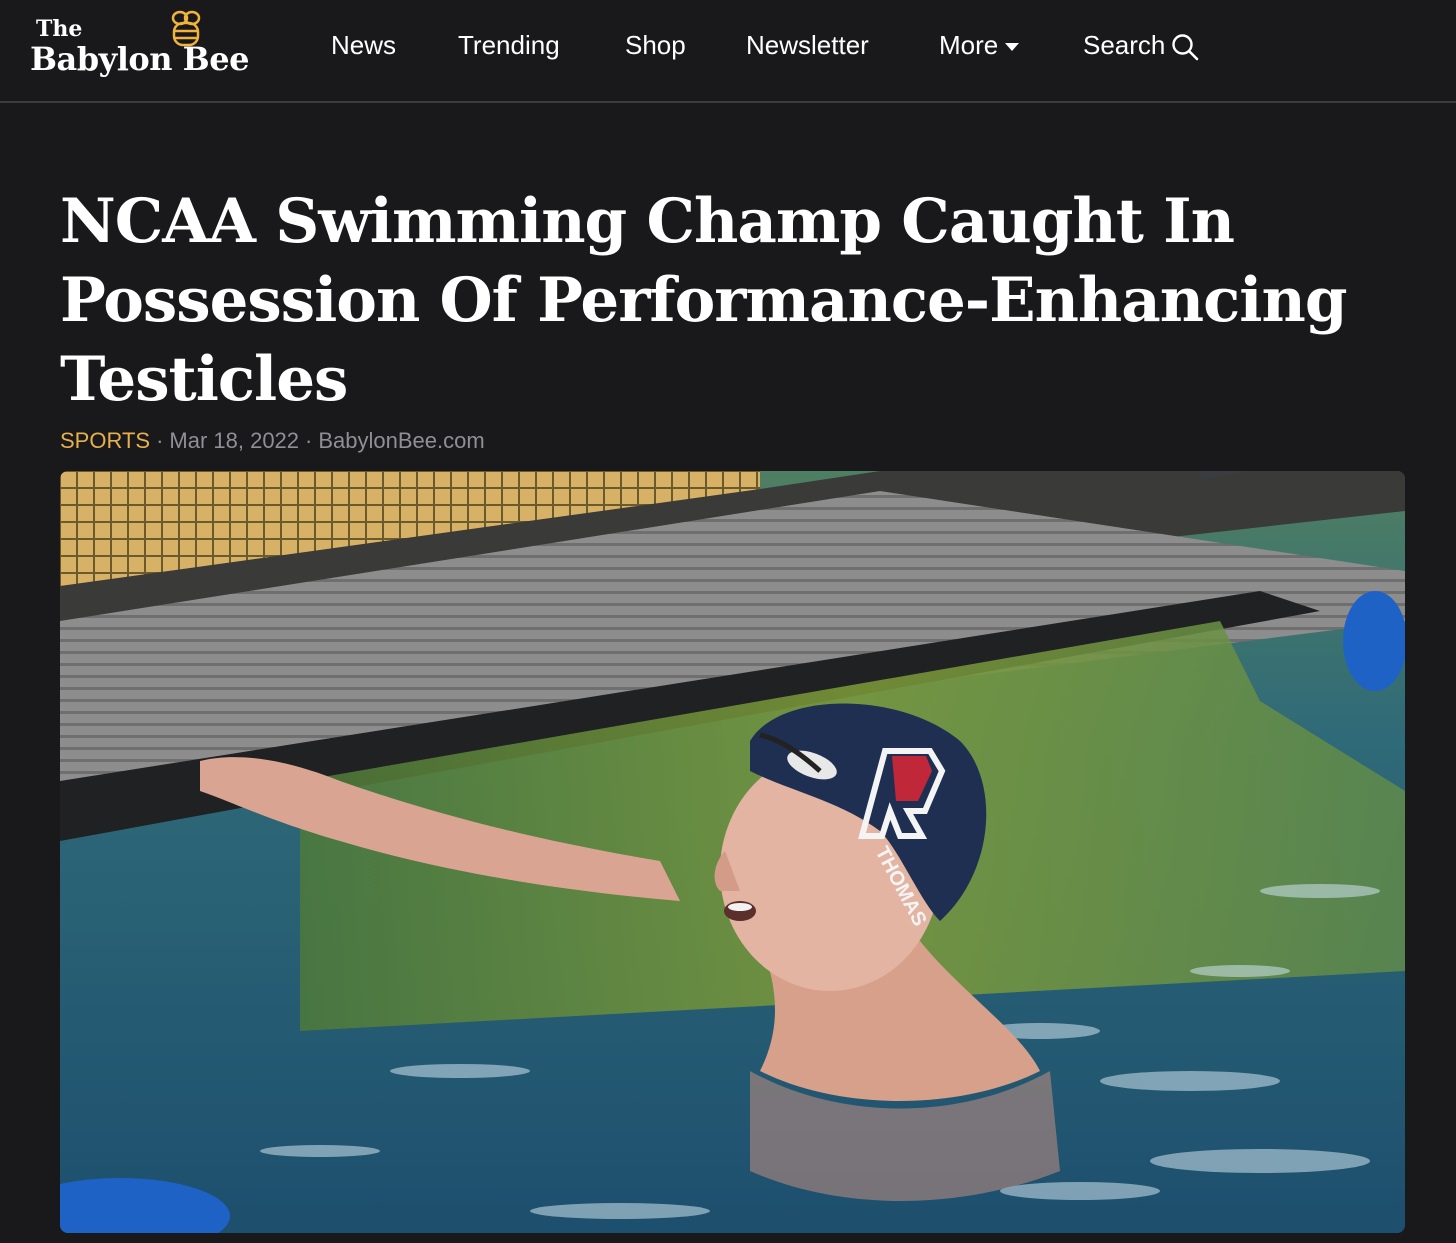 The width and height of the screenshot is (1456, 1243). What do you see at coordinates (969, 45) in the screenshot?
I see `nav-more-label: More` at bounding box center [969, 45].